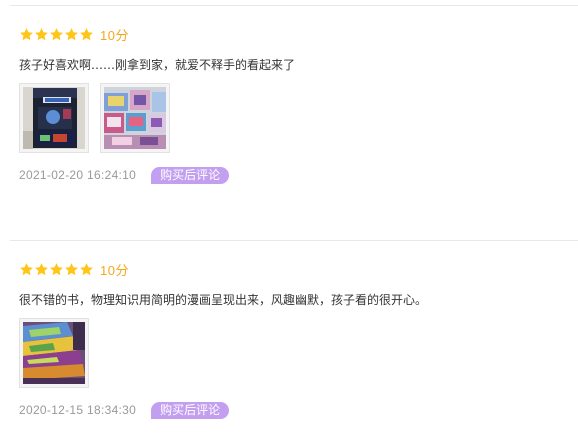 The height and width of the screenshot is (433, 578). I want to click on review-meta: 2021-02-20 16:24:10 购买后评论, so click(296, 175).